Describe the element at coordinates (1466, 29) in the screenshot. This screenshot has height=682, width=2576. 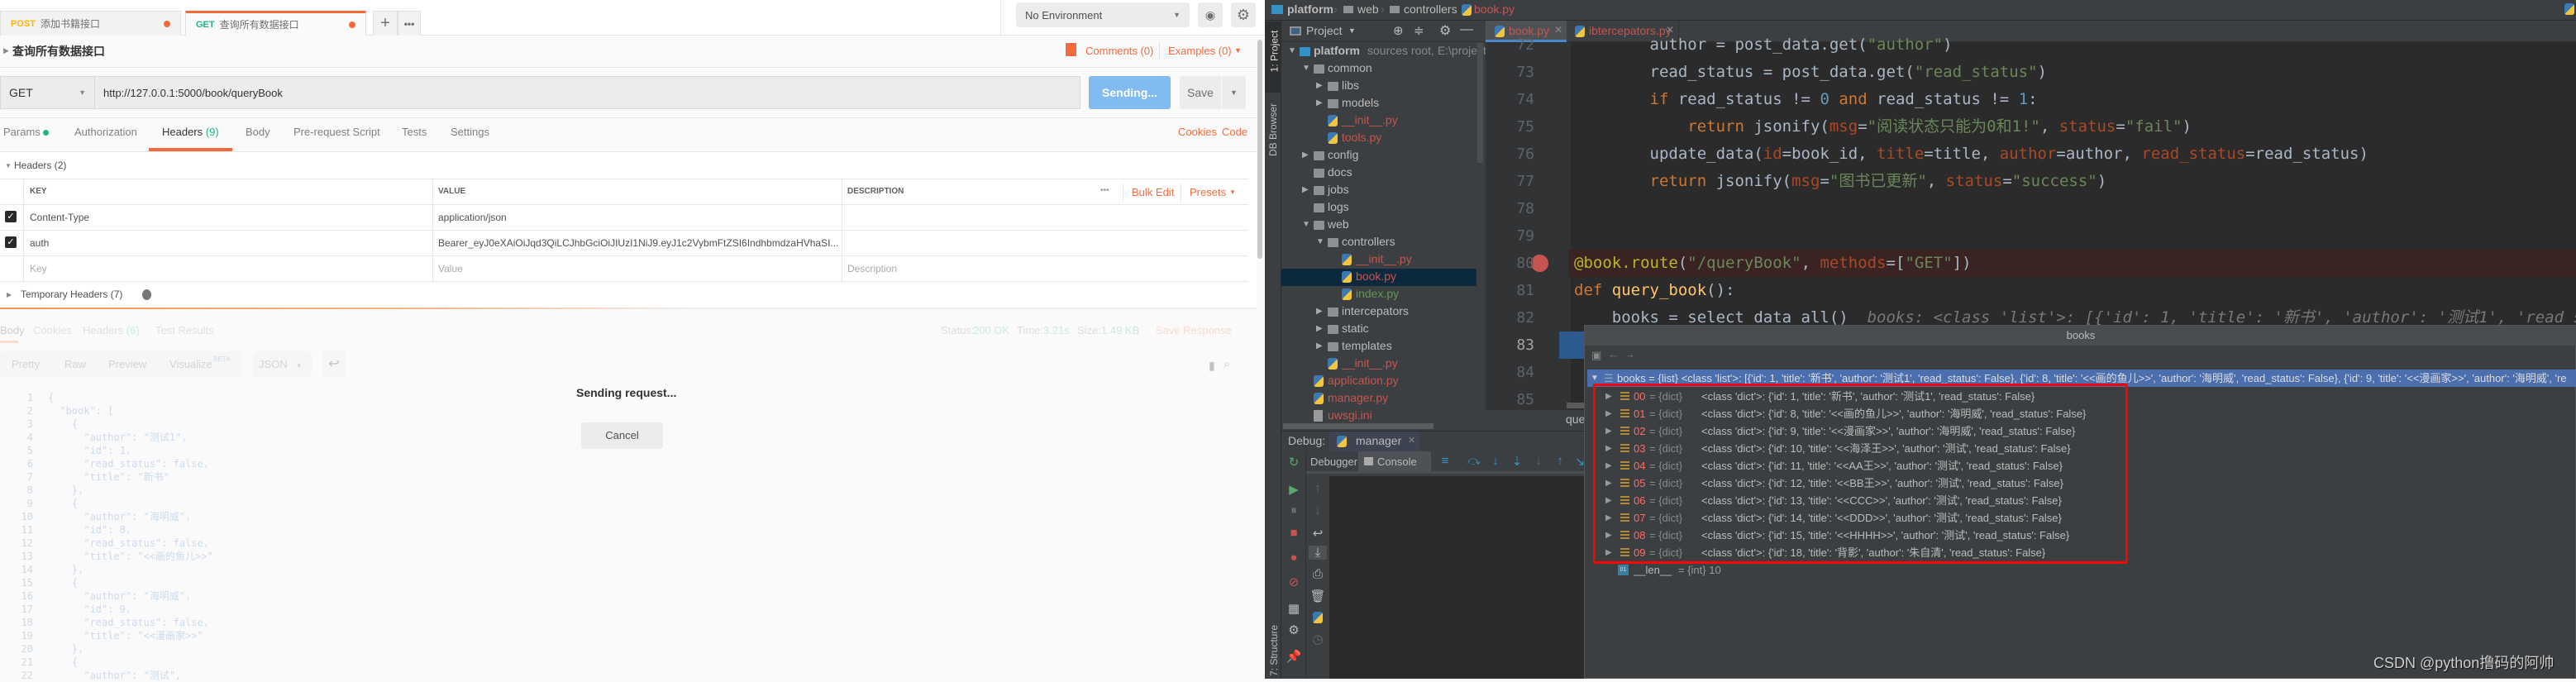
I see `hide-icon: —` at that location.